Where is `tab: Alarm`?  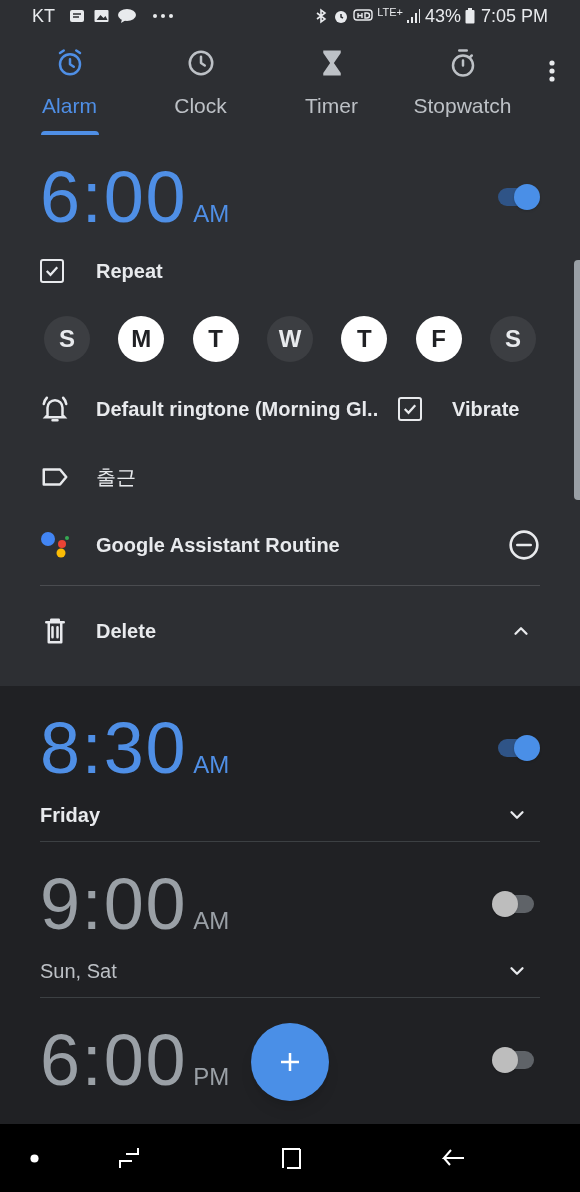
tab: Alarm is located at coordinates (69, 83).